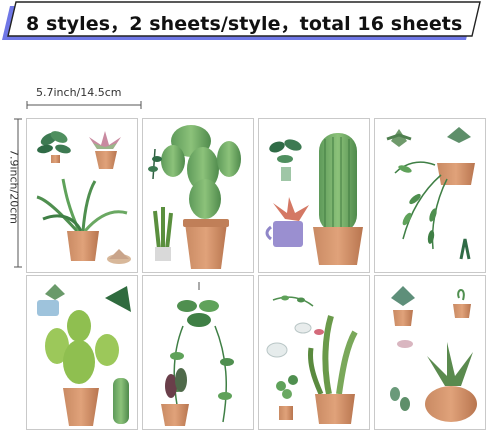 This screenshot has width=488, height=434. What do you see at coordinates (295, 340) in the screenshot?
I see `leaf-stickers` at bounding box center [295, 340].